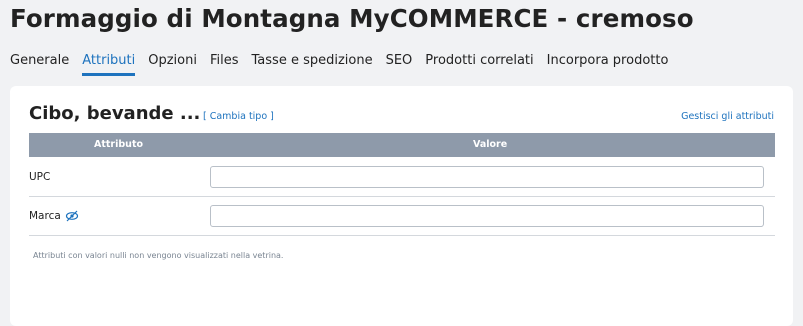 The height and width of the screenshot is (326, 803). Describe the element at coordinates (238, 116) in the screenshot. I see `change-type-link: [ Cambia tipo ]` at that location.